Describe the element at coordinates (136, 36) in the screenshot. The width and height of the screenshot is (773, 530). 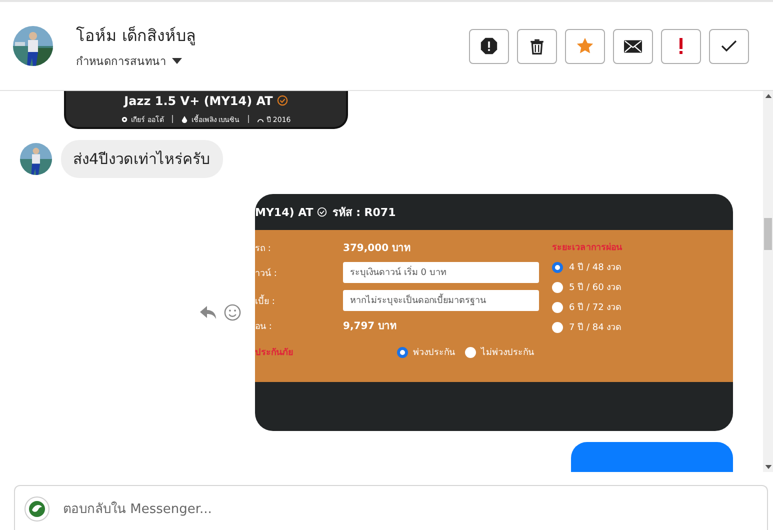
I see `contact-name: โอห์ม เด็กสิงห์บลู` at that location.